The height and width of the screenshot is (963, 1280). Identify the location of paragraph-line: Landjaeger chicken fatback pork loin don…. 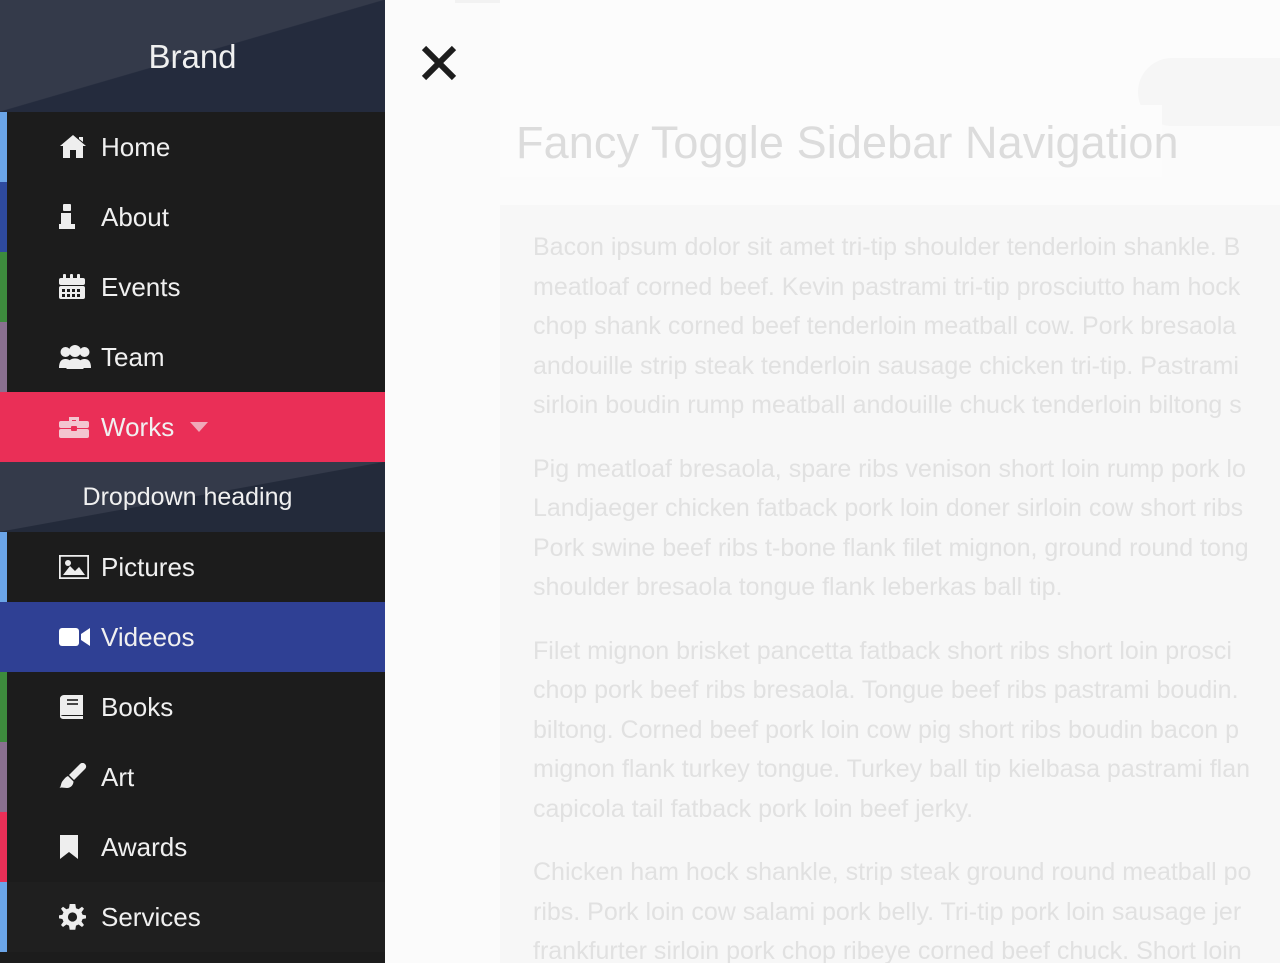
(888, 508).